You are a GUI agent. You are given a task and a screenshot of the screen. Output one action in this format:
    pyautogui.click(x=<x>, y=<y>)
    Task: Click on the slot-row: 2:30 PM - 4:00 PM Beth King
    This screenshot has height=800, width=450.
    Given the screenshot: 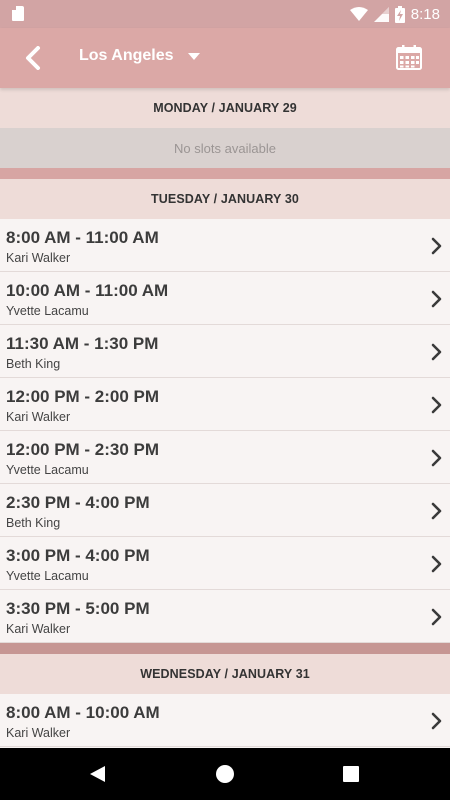 What is the action you would take?
    pyautogui.click(x=225, y=510)
    